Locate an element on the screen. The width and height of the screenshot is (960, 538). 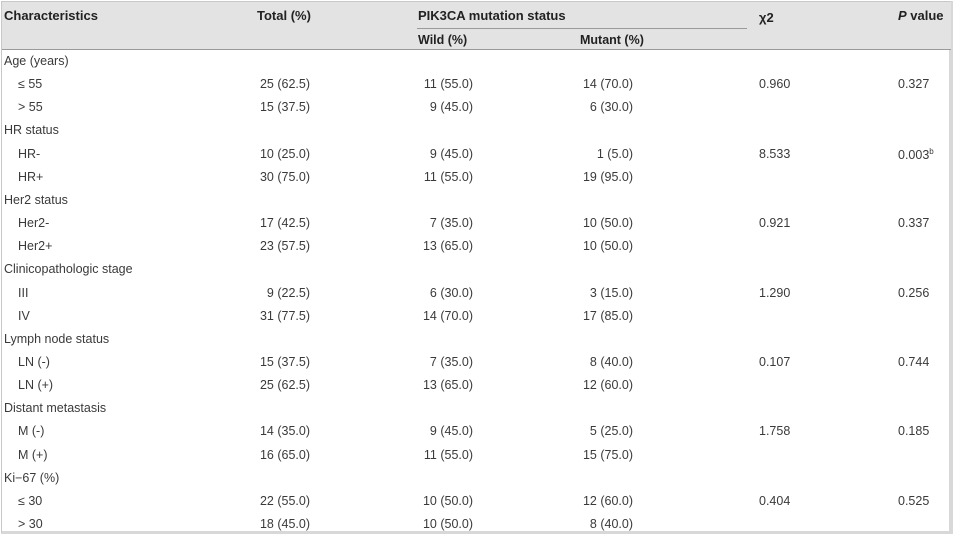
row-label: ≤ 55 is located at coordinates (30, 84).